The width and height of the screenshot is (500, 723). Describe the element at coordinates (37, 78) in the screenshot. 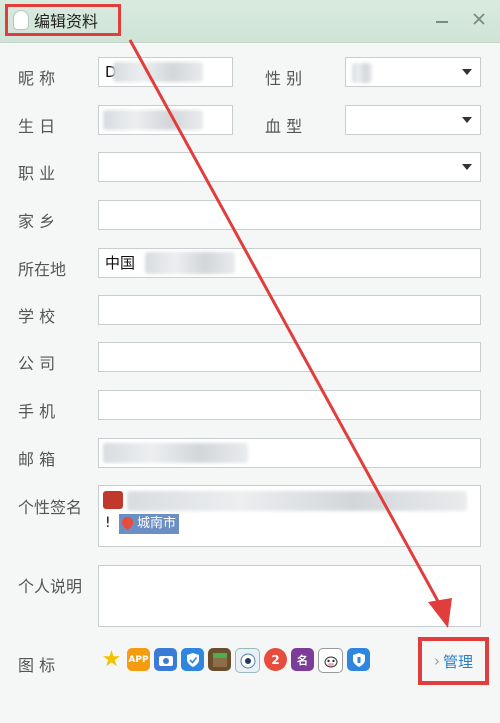

I see `nickname-label: 昵 称` at that location.